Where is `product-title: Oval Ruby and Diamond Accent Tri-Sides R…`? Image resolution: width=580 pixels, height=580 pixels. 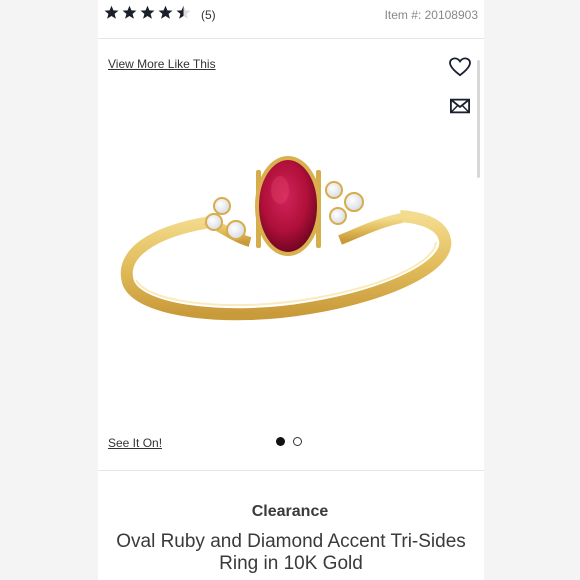 product-title: Oval Ruby and Diamond Accent Tri-Sides R… is located at coordinates (291, 552).